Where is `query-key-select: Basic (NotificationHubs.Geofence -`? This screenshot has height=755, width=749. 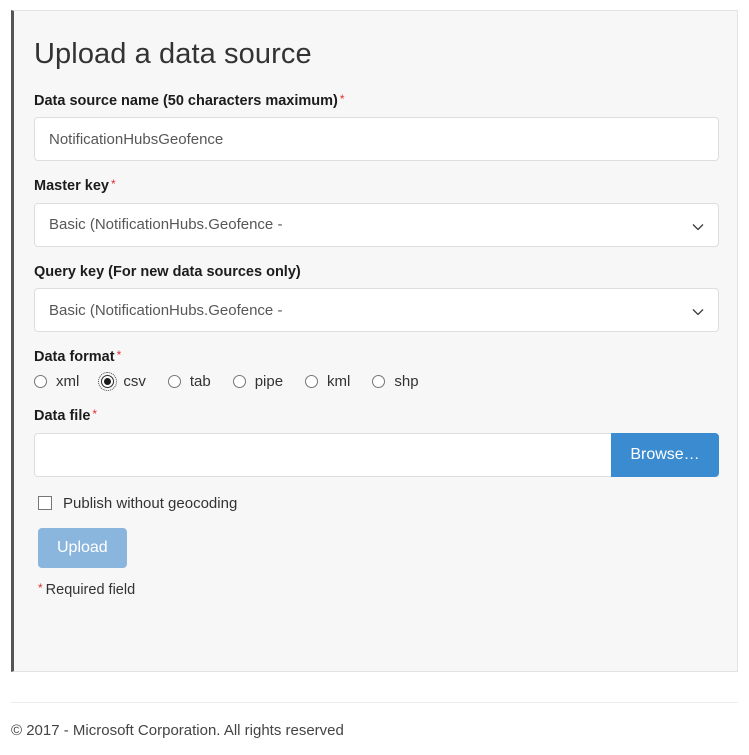
query-key-select: Basic (NotificationHubs.Geofence - is located at coordinates (376, 310).